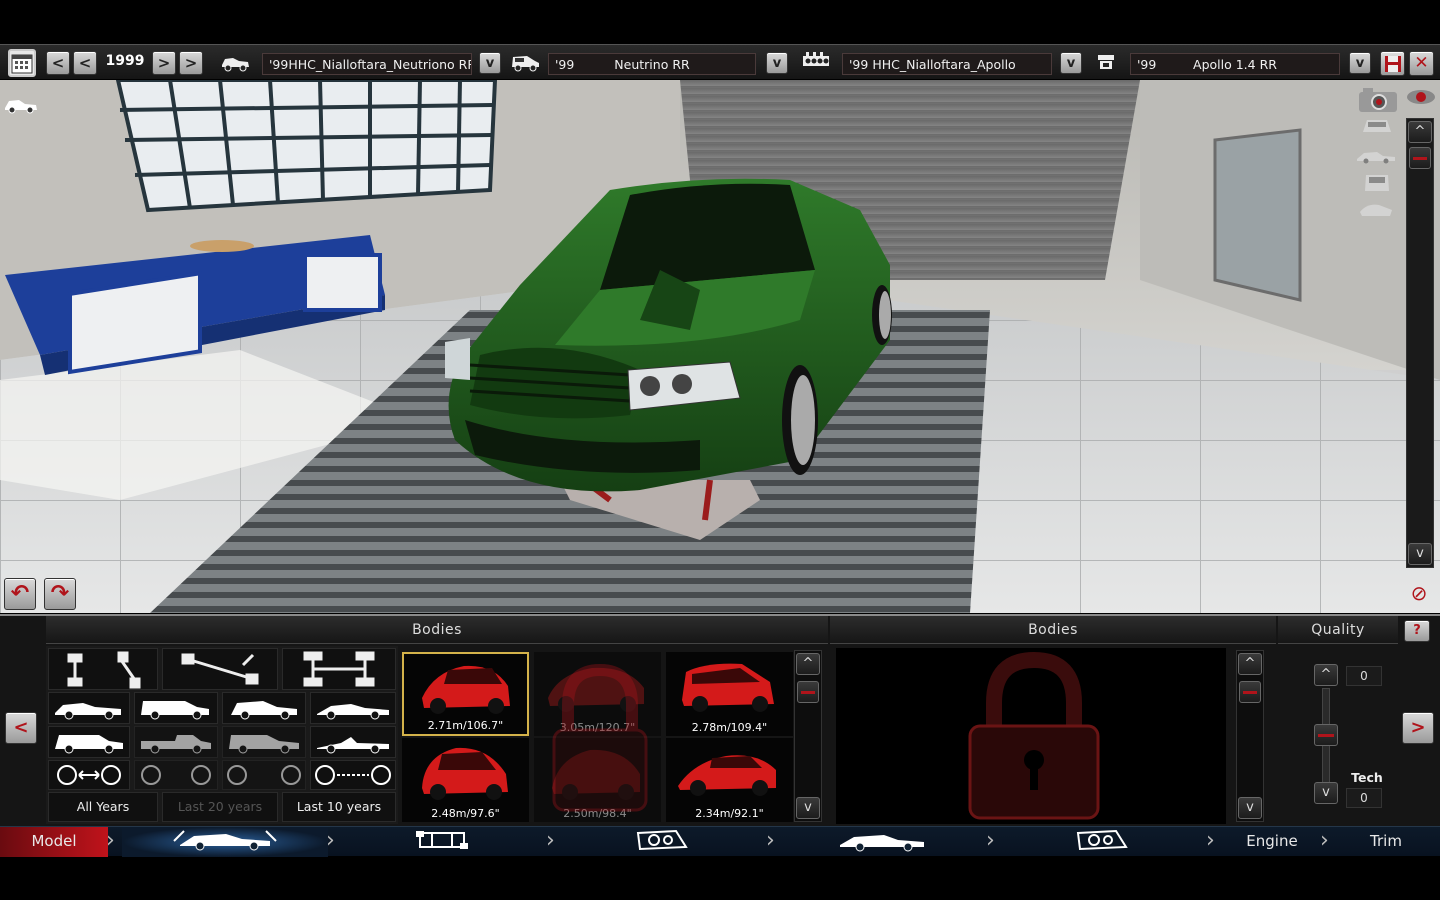  I want to click on engine-family-value: '99 HHC_Nialloftara_Apollo, so click(932, 64).